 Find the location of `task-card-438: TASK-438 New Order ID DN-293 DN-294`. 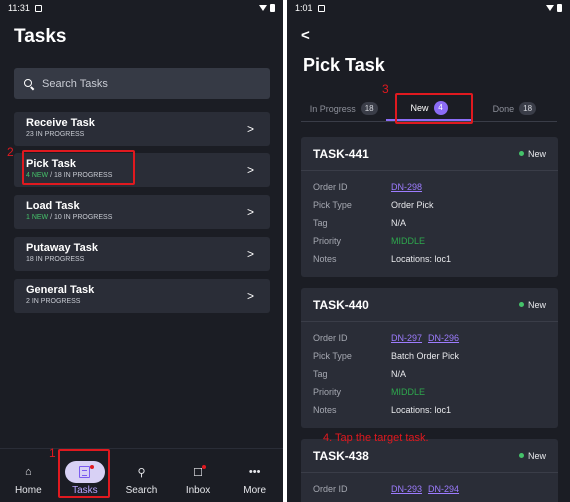

task-card-438: TASK-438 New Order ID DN-293 DN-294 is located at coordinates (429, 470).